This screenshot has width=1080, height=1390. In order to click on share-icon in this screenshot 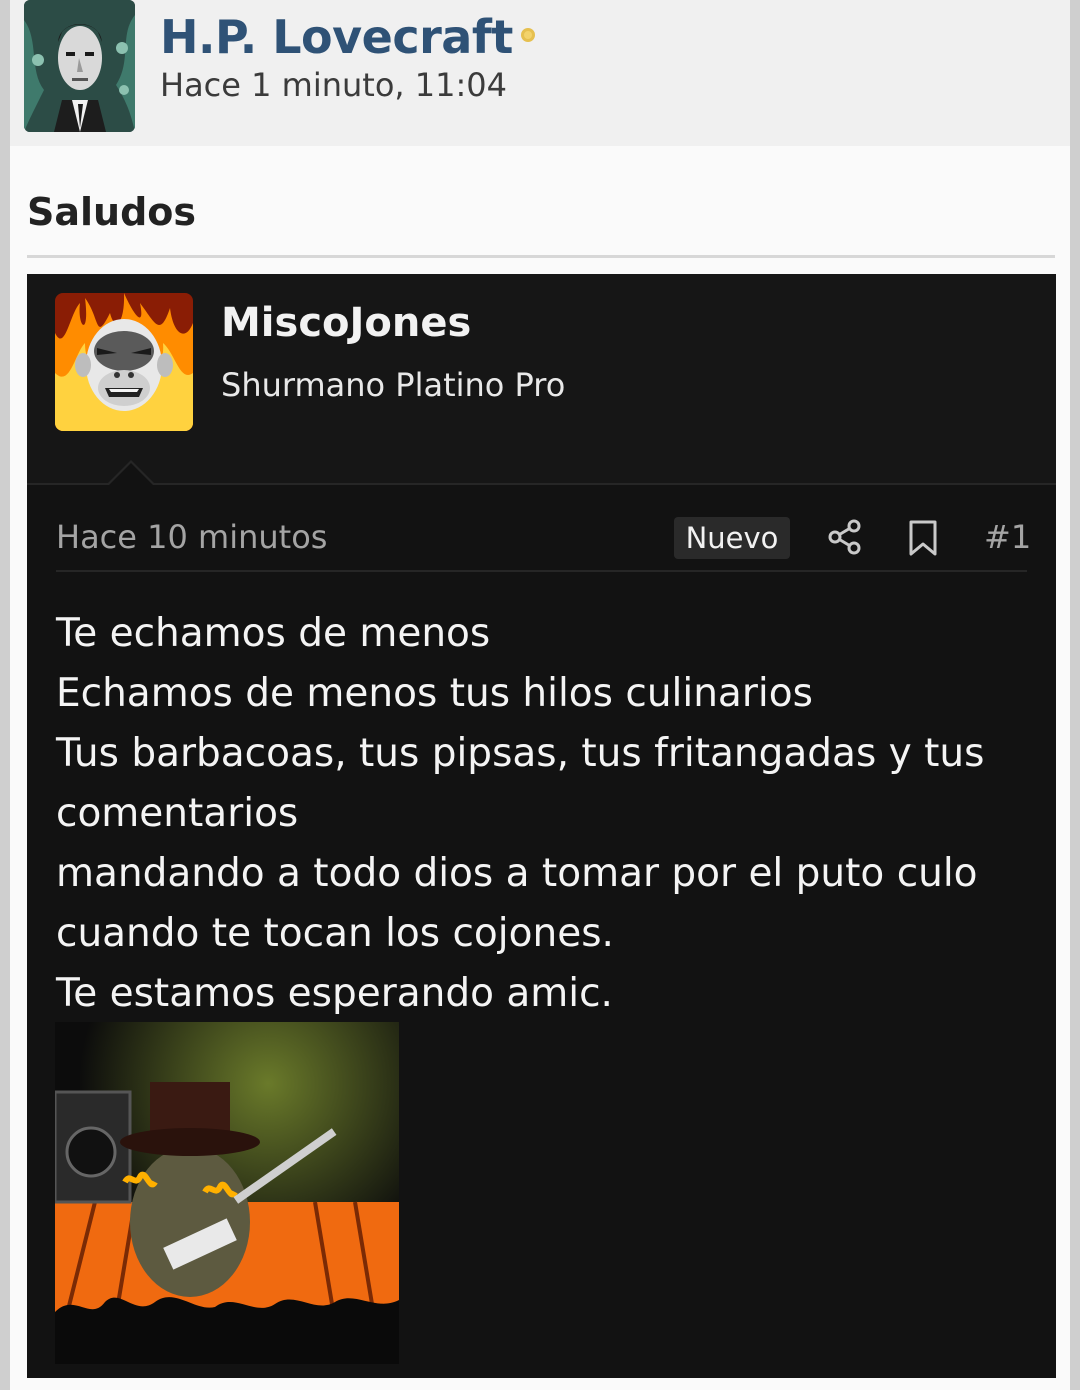, I will do `click(845, 537)`.